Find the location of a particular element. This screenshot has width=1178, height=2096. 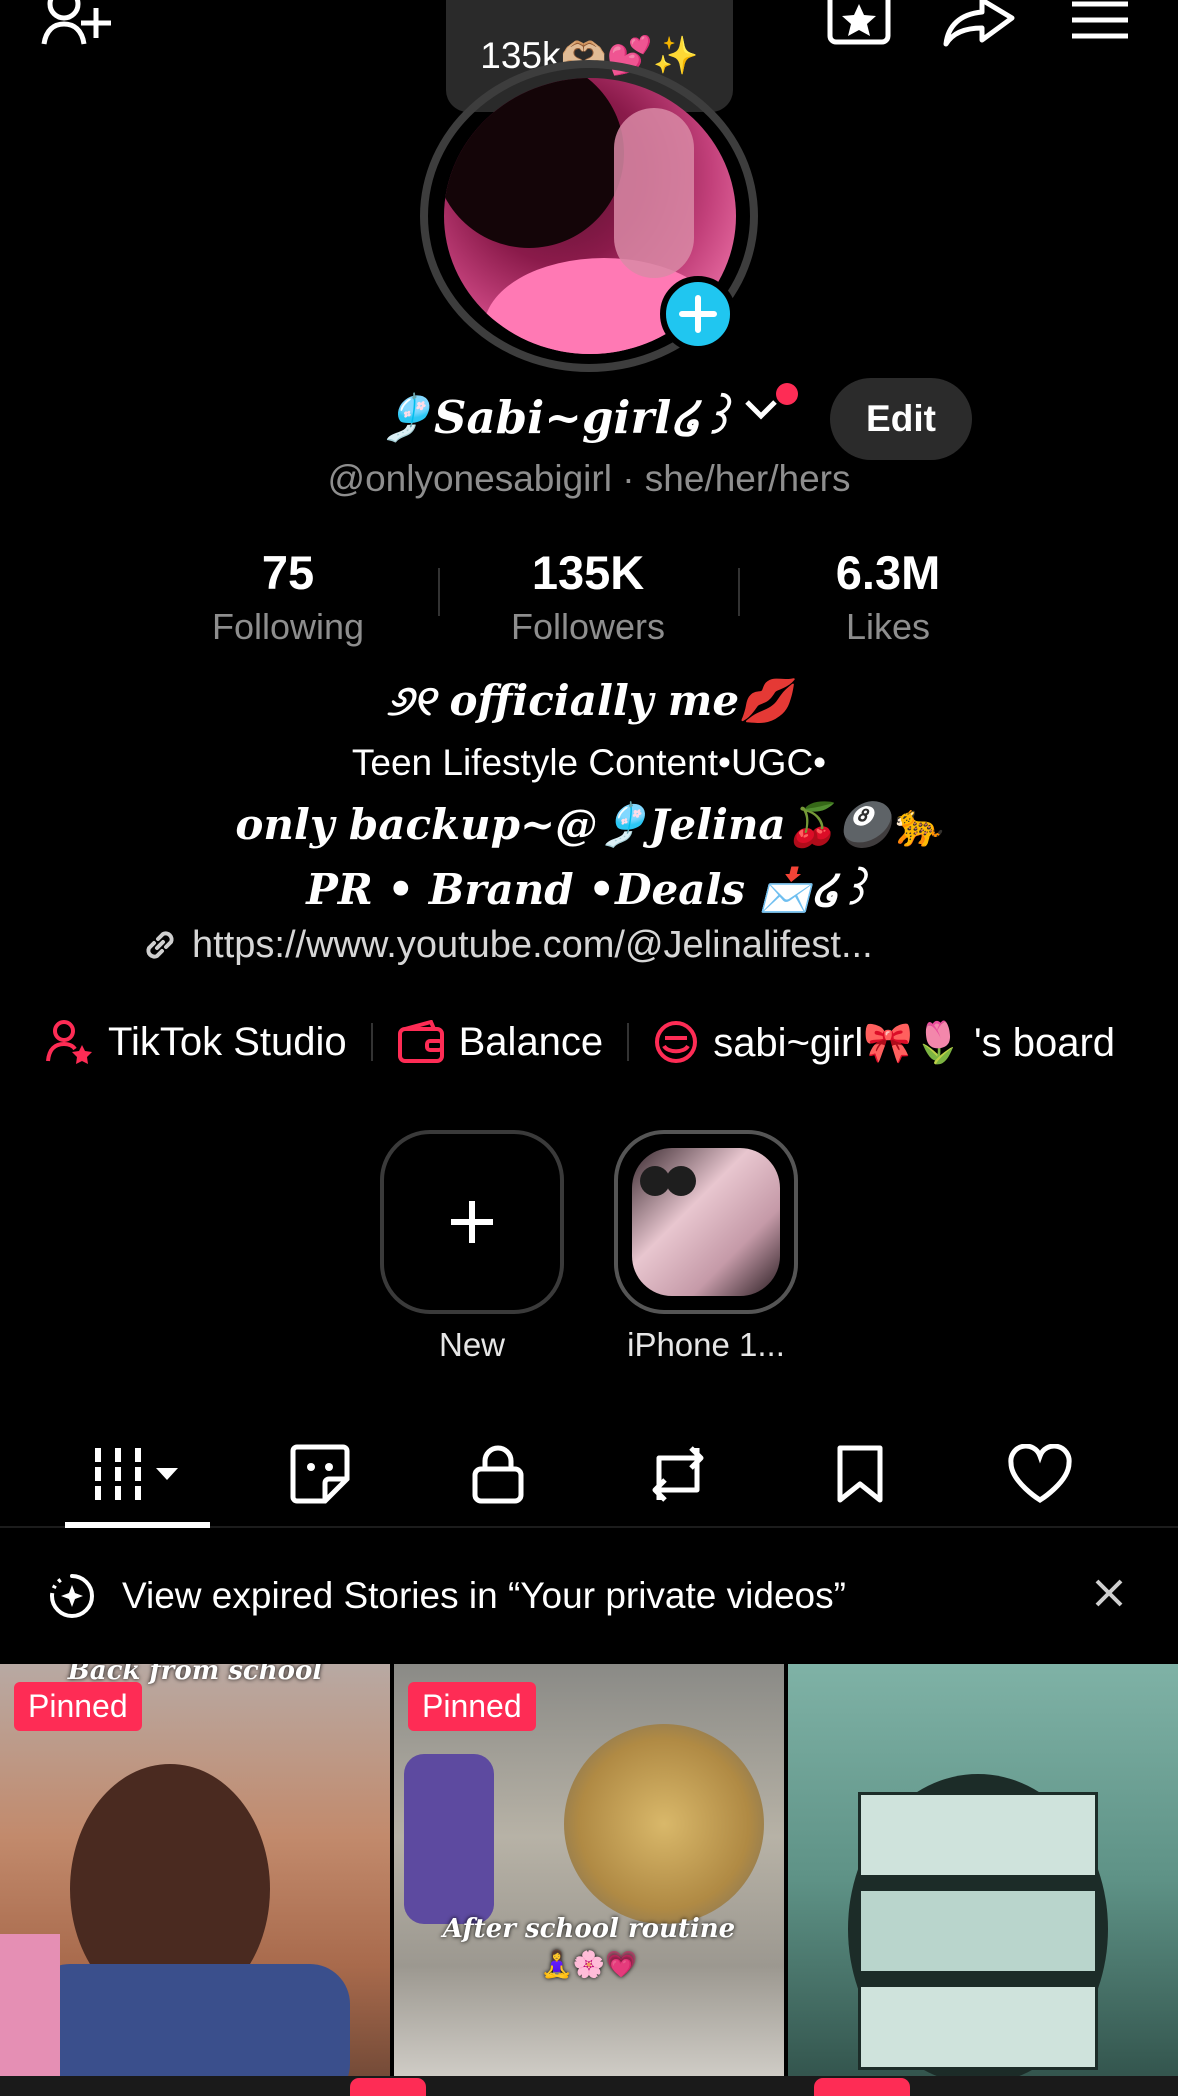

story-sparkle-icon is located at coordinates (72, 1596).